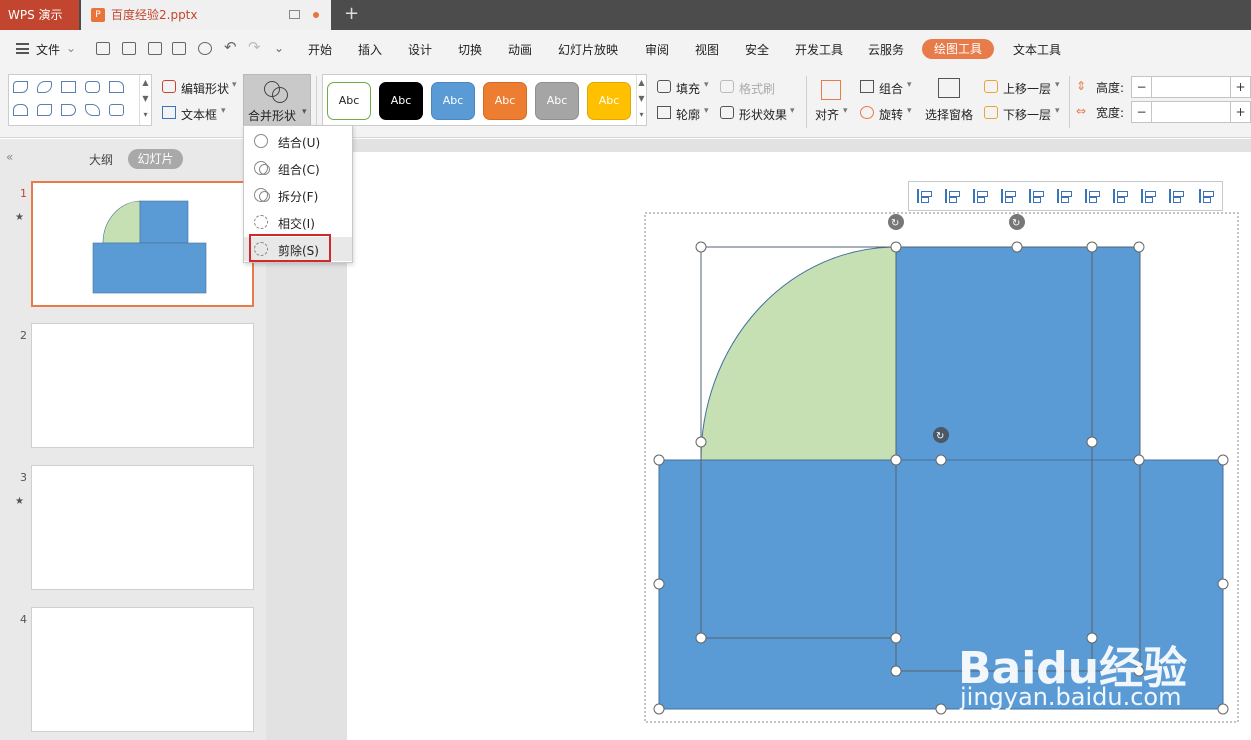  What do you see at coordinates (952, 196) in the screenshot?
I see `align-center-icon` at bounding box center [952, 196].